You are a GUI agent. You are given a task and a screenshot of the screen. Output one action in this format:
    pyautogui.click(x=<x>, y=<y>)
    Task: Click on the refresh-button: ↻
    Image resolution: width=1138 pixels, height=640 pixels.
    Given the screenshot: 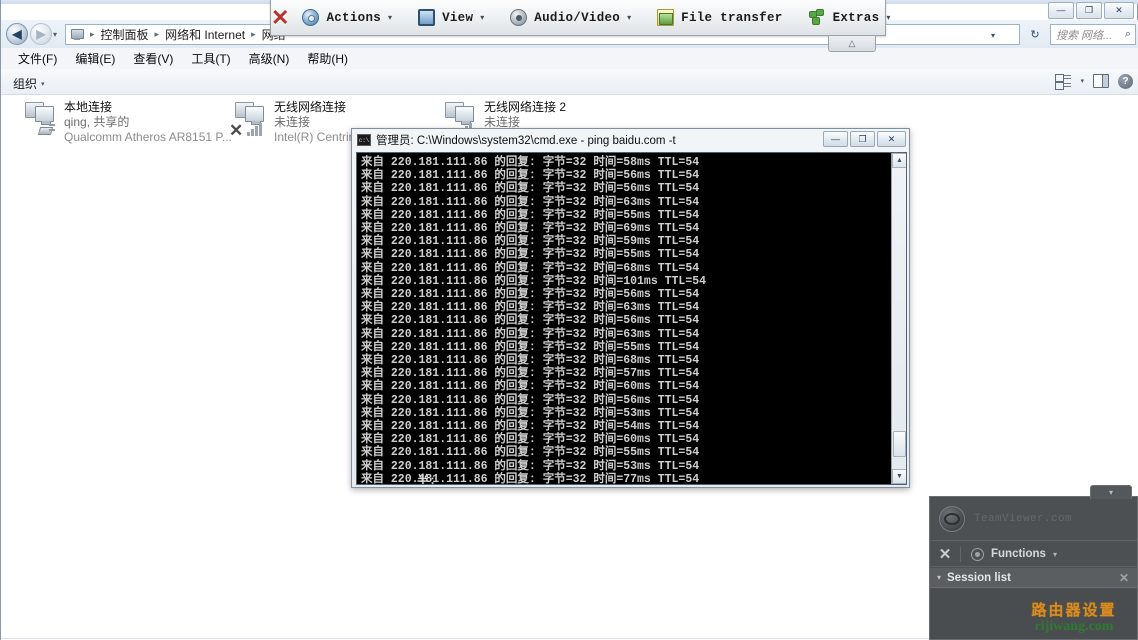 What is the action you would take?
    pyautogui.click(x=1035, y=34)
    